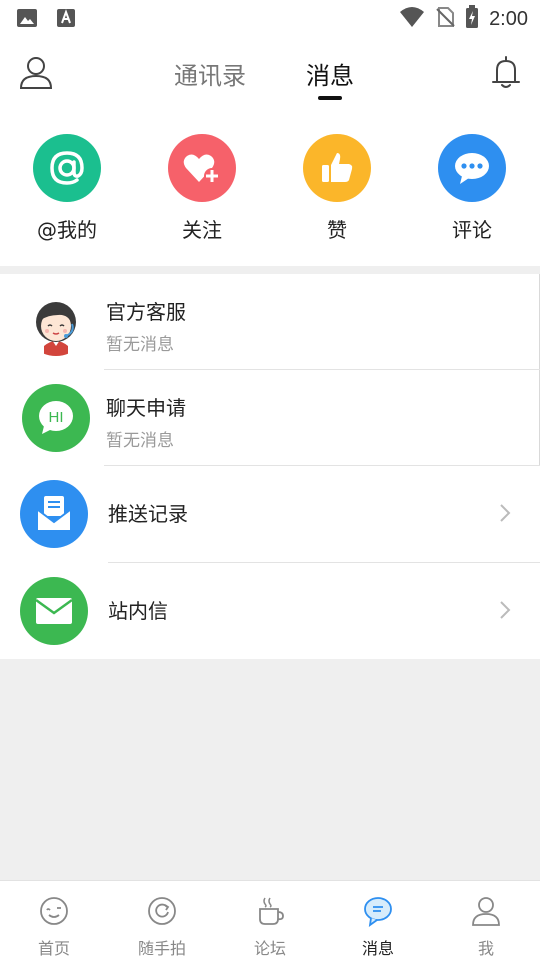 The image size is (540, 961). Describe the element at coordinates (66, 20) in the screenshot. I see `font-notification-icon` at that location.